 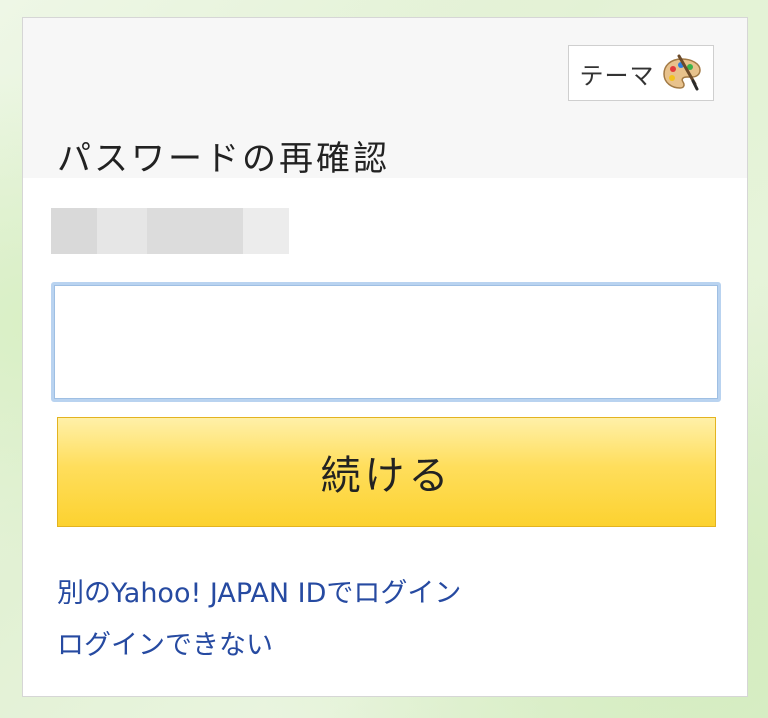 I want to click on continue-button: 続ける, so click(x=386, y=472).